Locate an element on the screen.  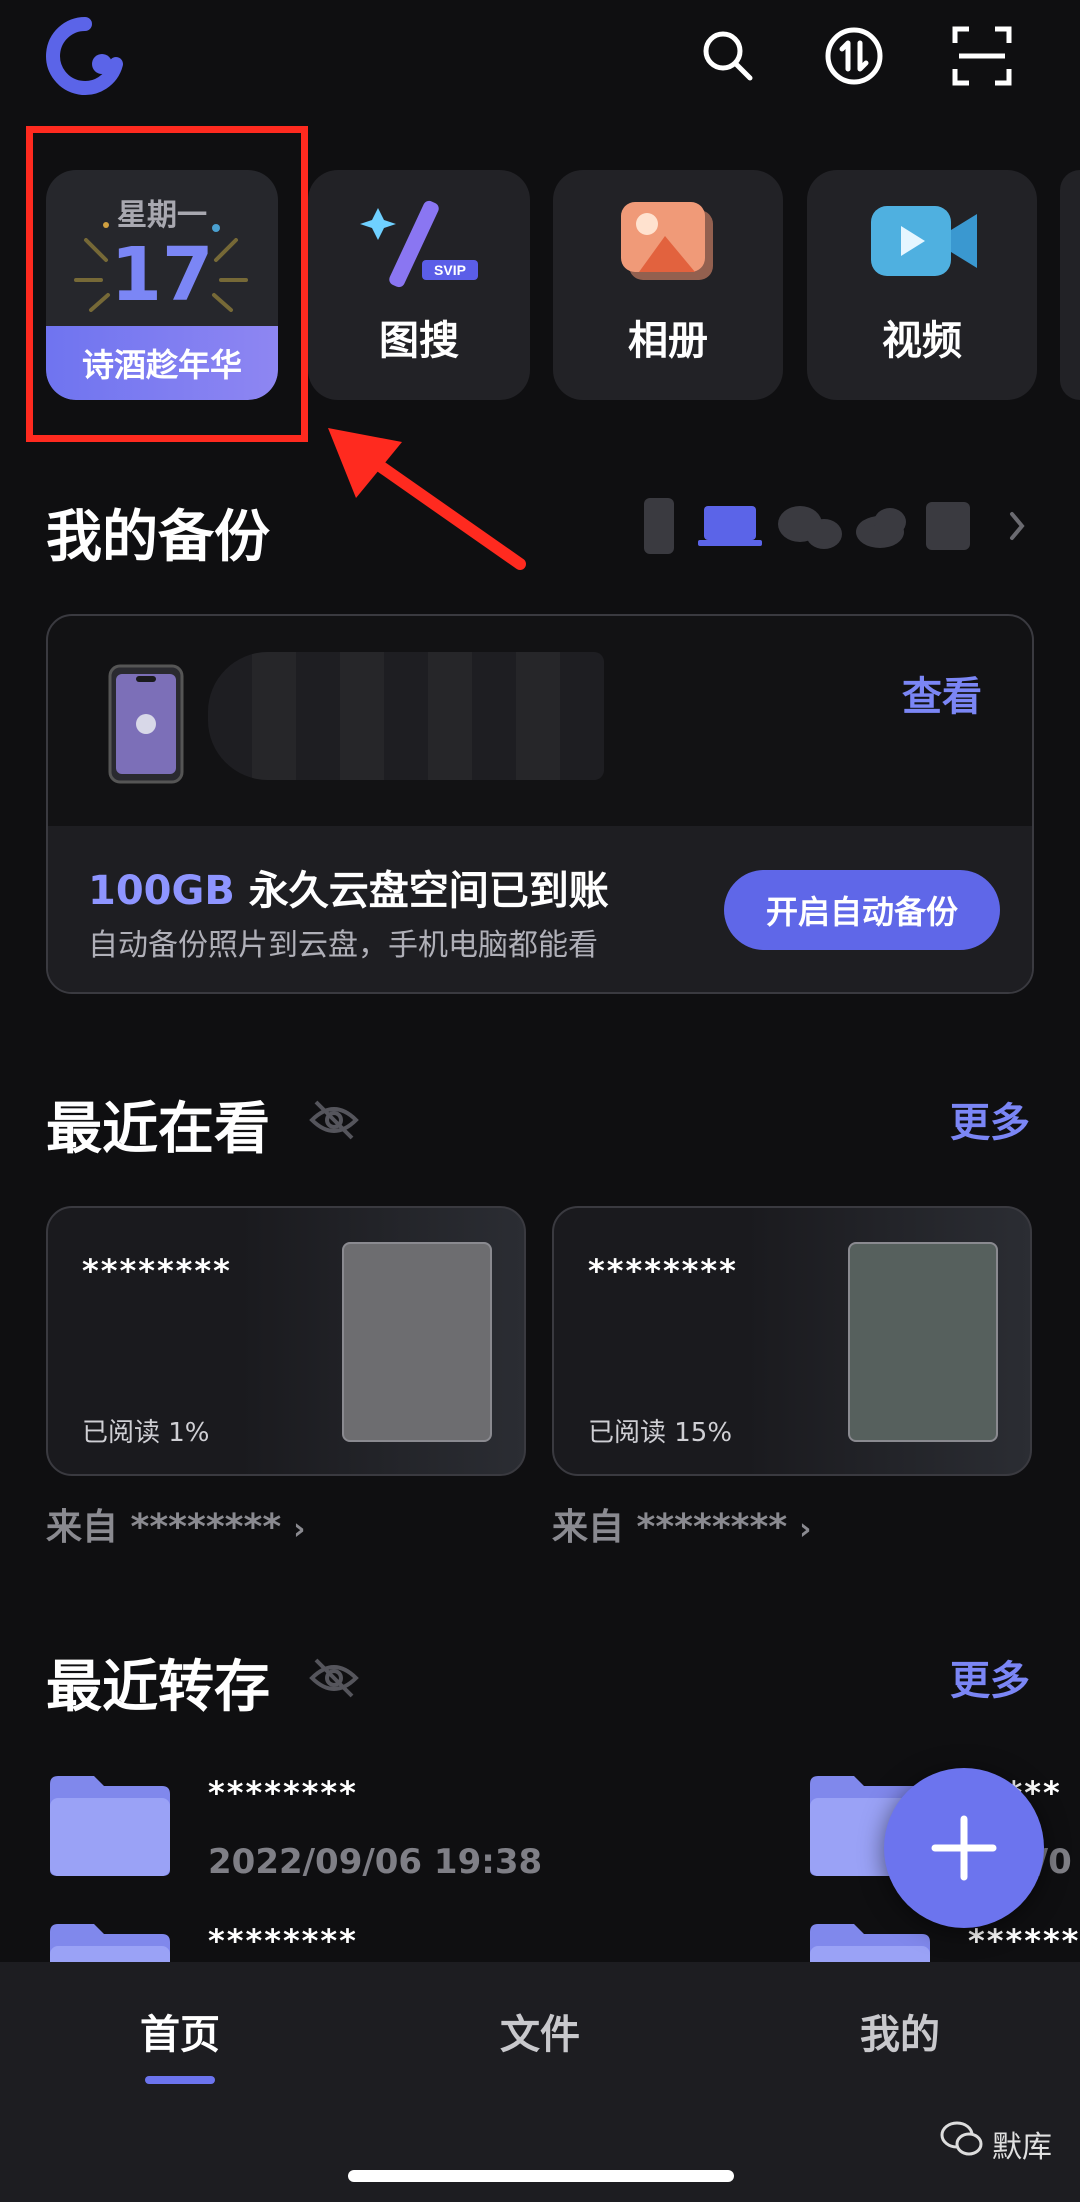
nav-active-indicator is located at coordinates (180, 2080).